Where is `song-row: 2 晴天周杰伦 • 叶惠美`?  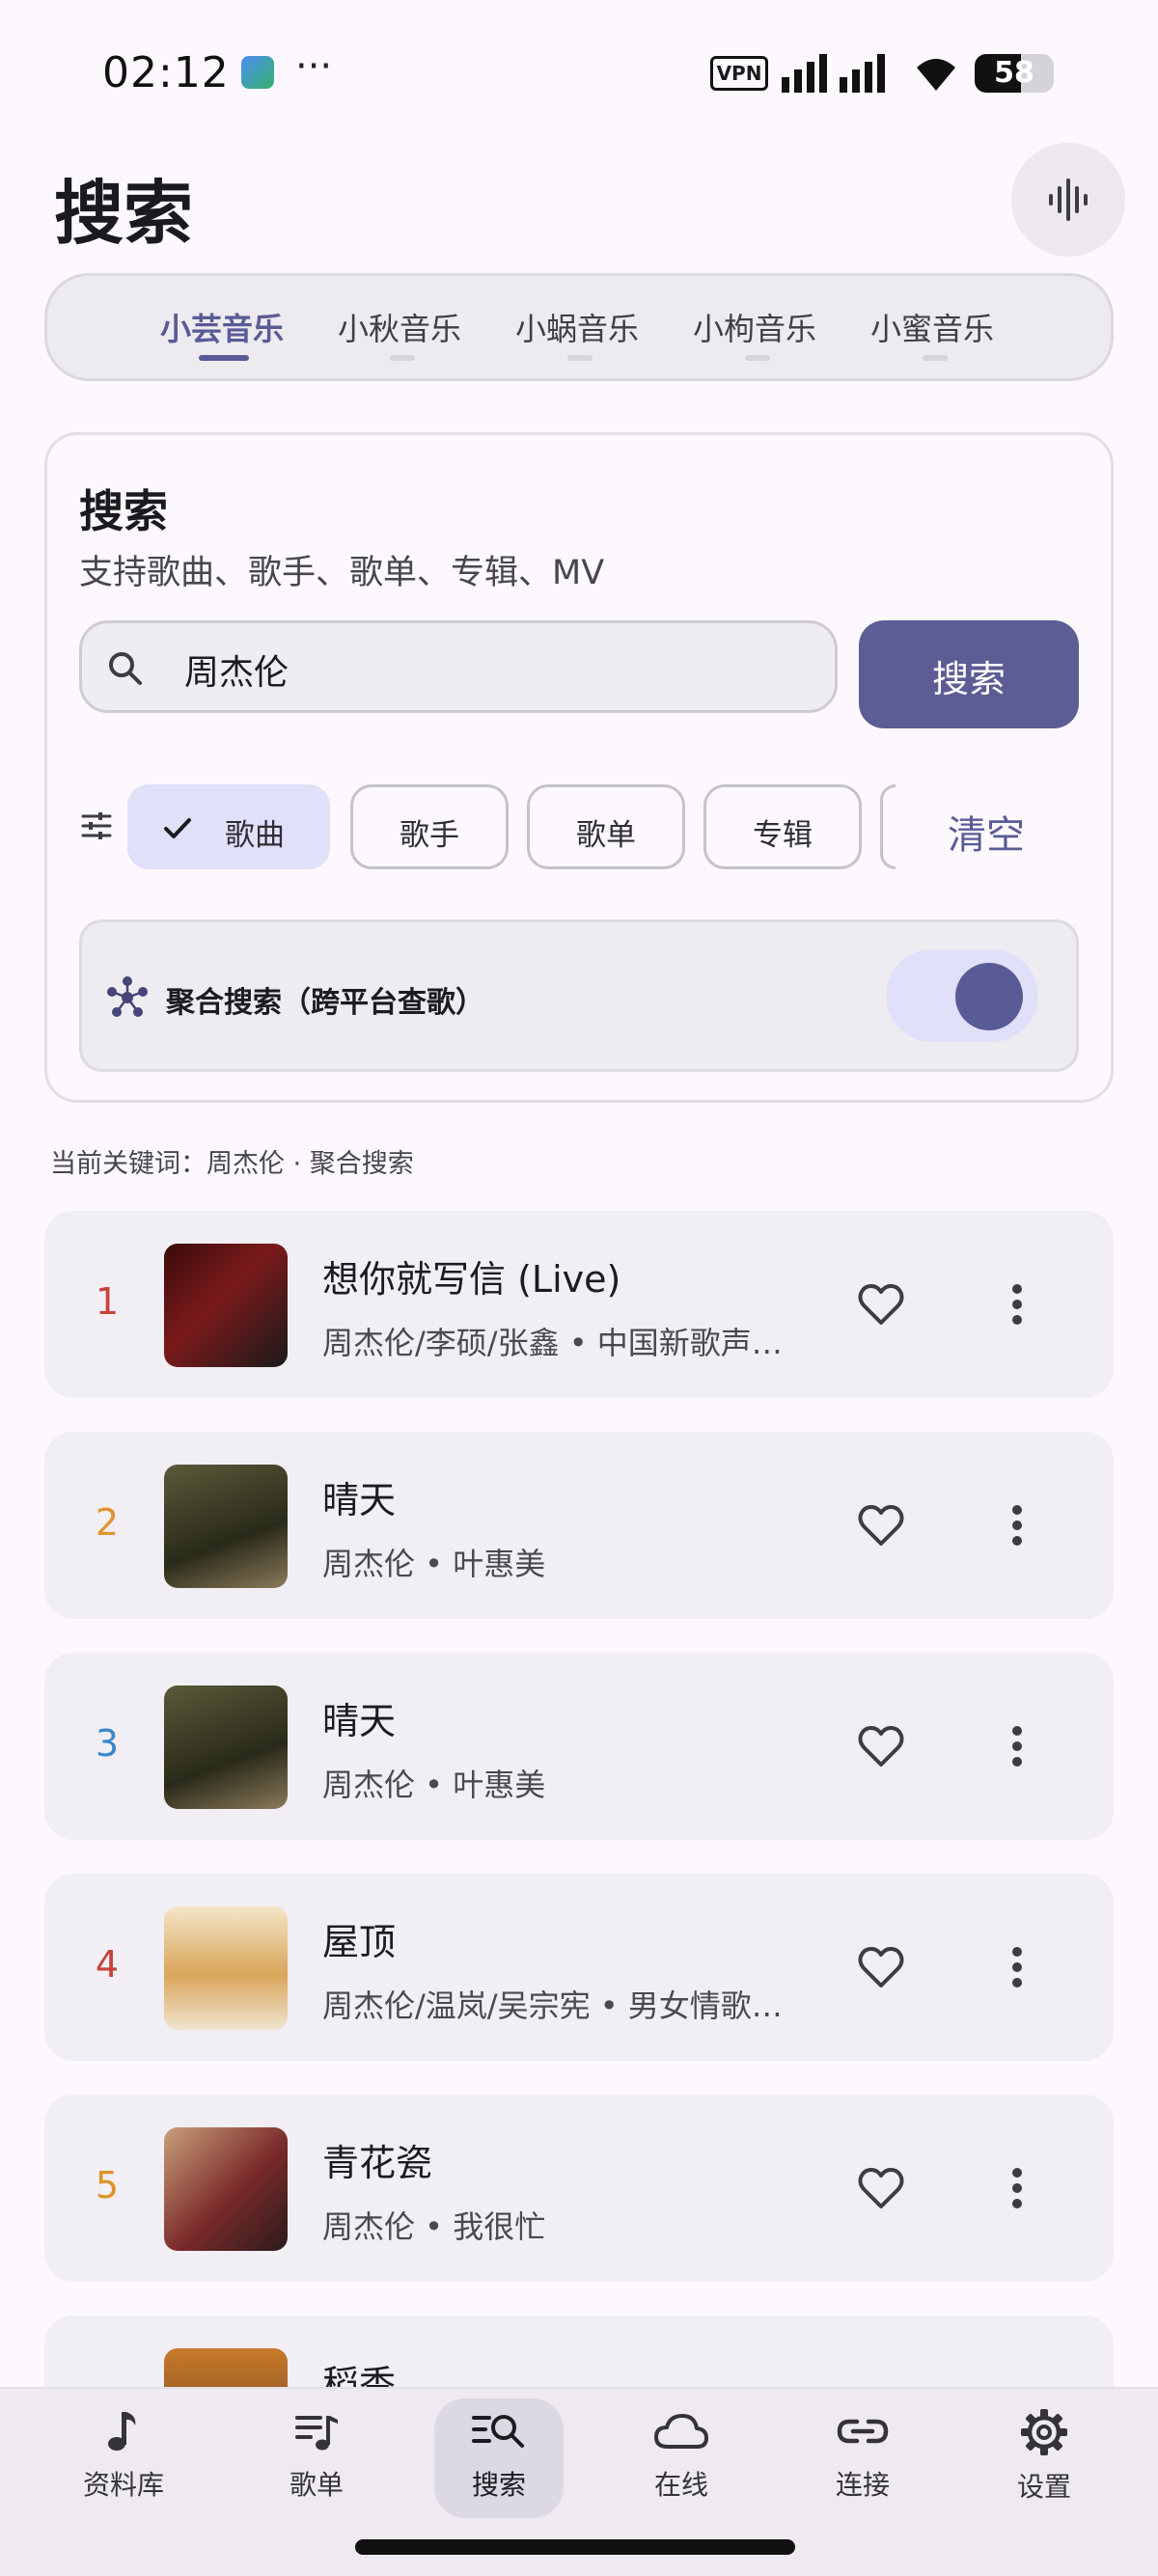 song-row: 2 晴天周杰伦 • 叶惠美 is located at coordinates (579, 1526).